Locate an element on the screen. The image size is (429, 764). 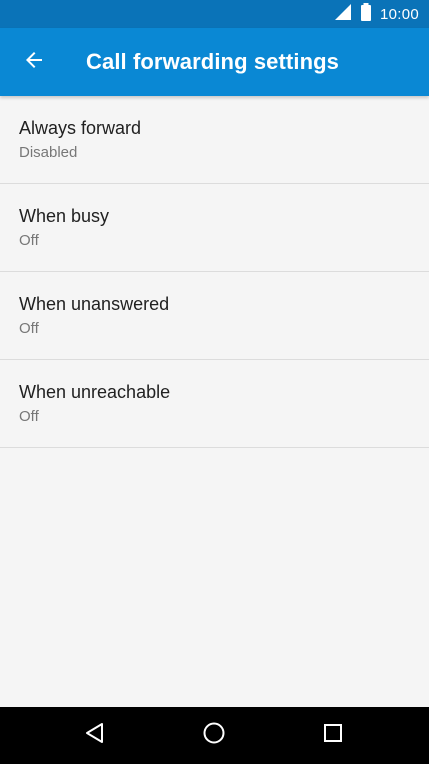
page-title: Call forwarding settings is located at coordinates (212, 61).